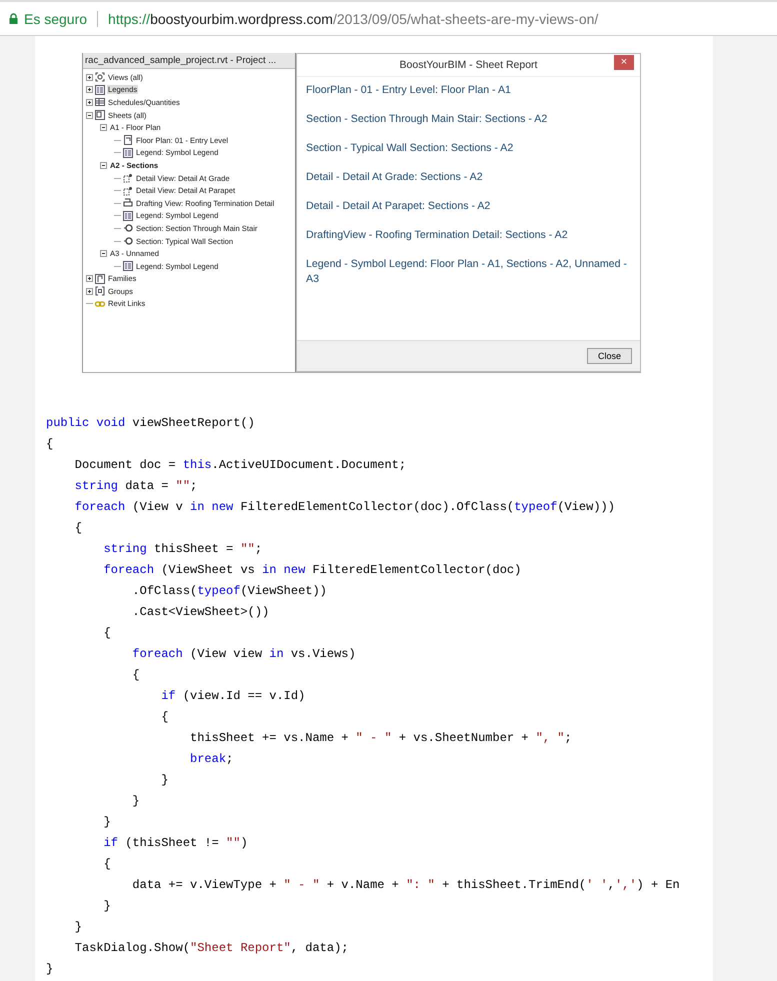 The image size is (777, 981). What do you see at coordinates (100, 291) in the screenshot?
I see `group-icon` at bounding box center [100, 291].